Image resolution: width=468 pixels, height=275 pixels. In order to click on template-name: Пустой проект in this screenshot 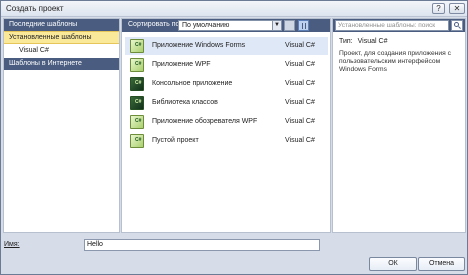, I will do `click(175, 140)`.